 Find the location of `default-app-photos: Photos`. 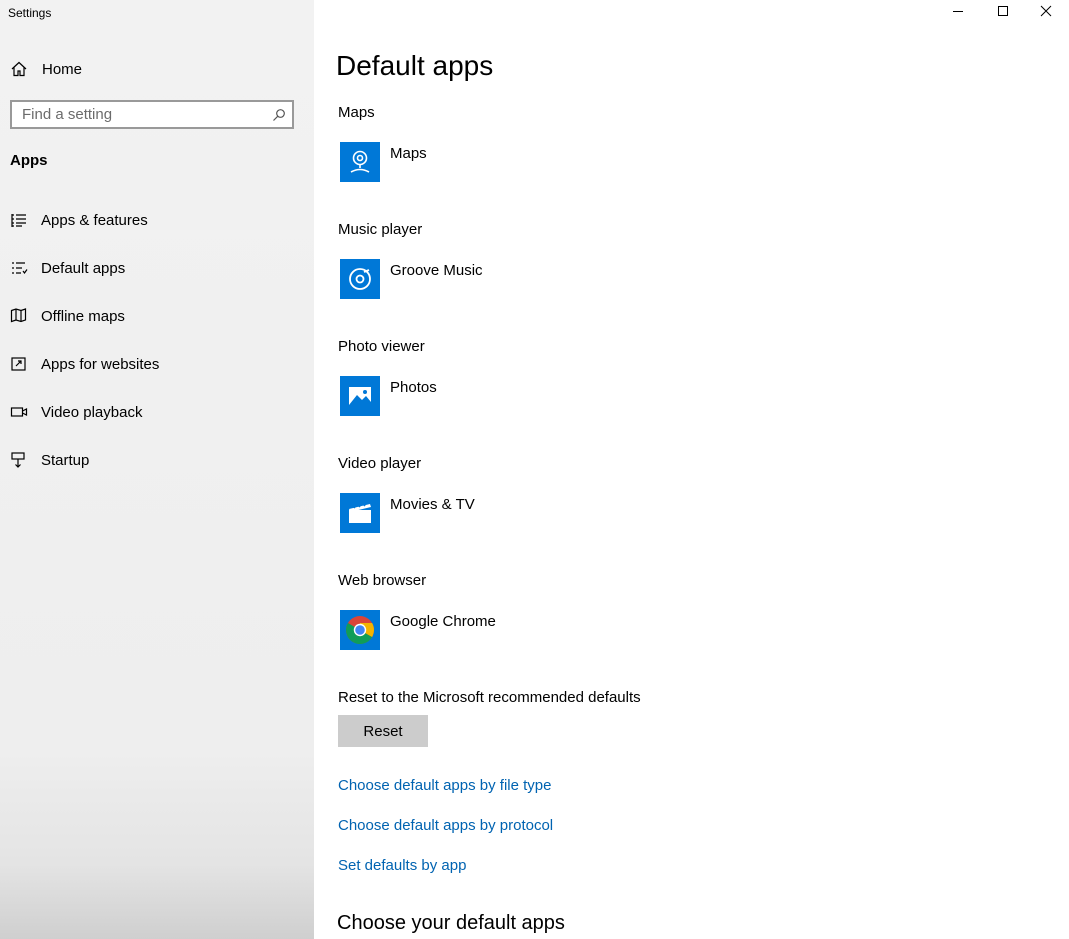

default-app-photos: Photos is located at coordinates (388, 396).